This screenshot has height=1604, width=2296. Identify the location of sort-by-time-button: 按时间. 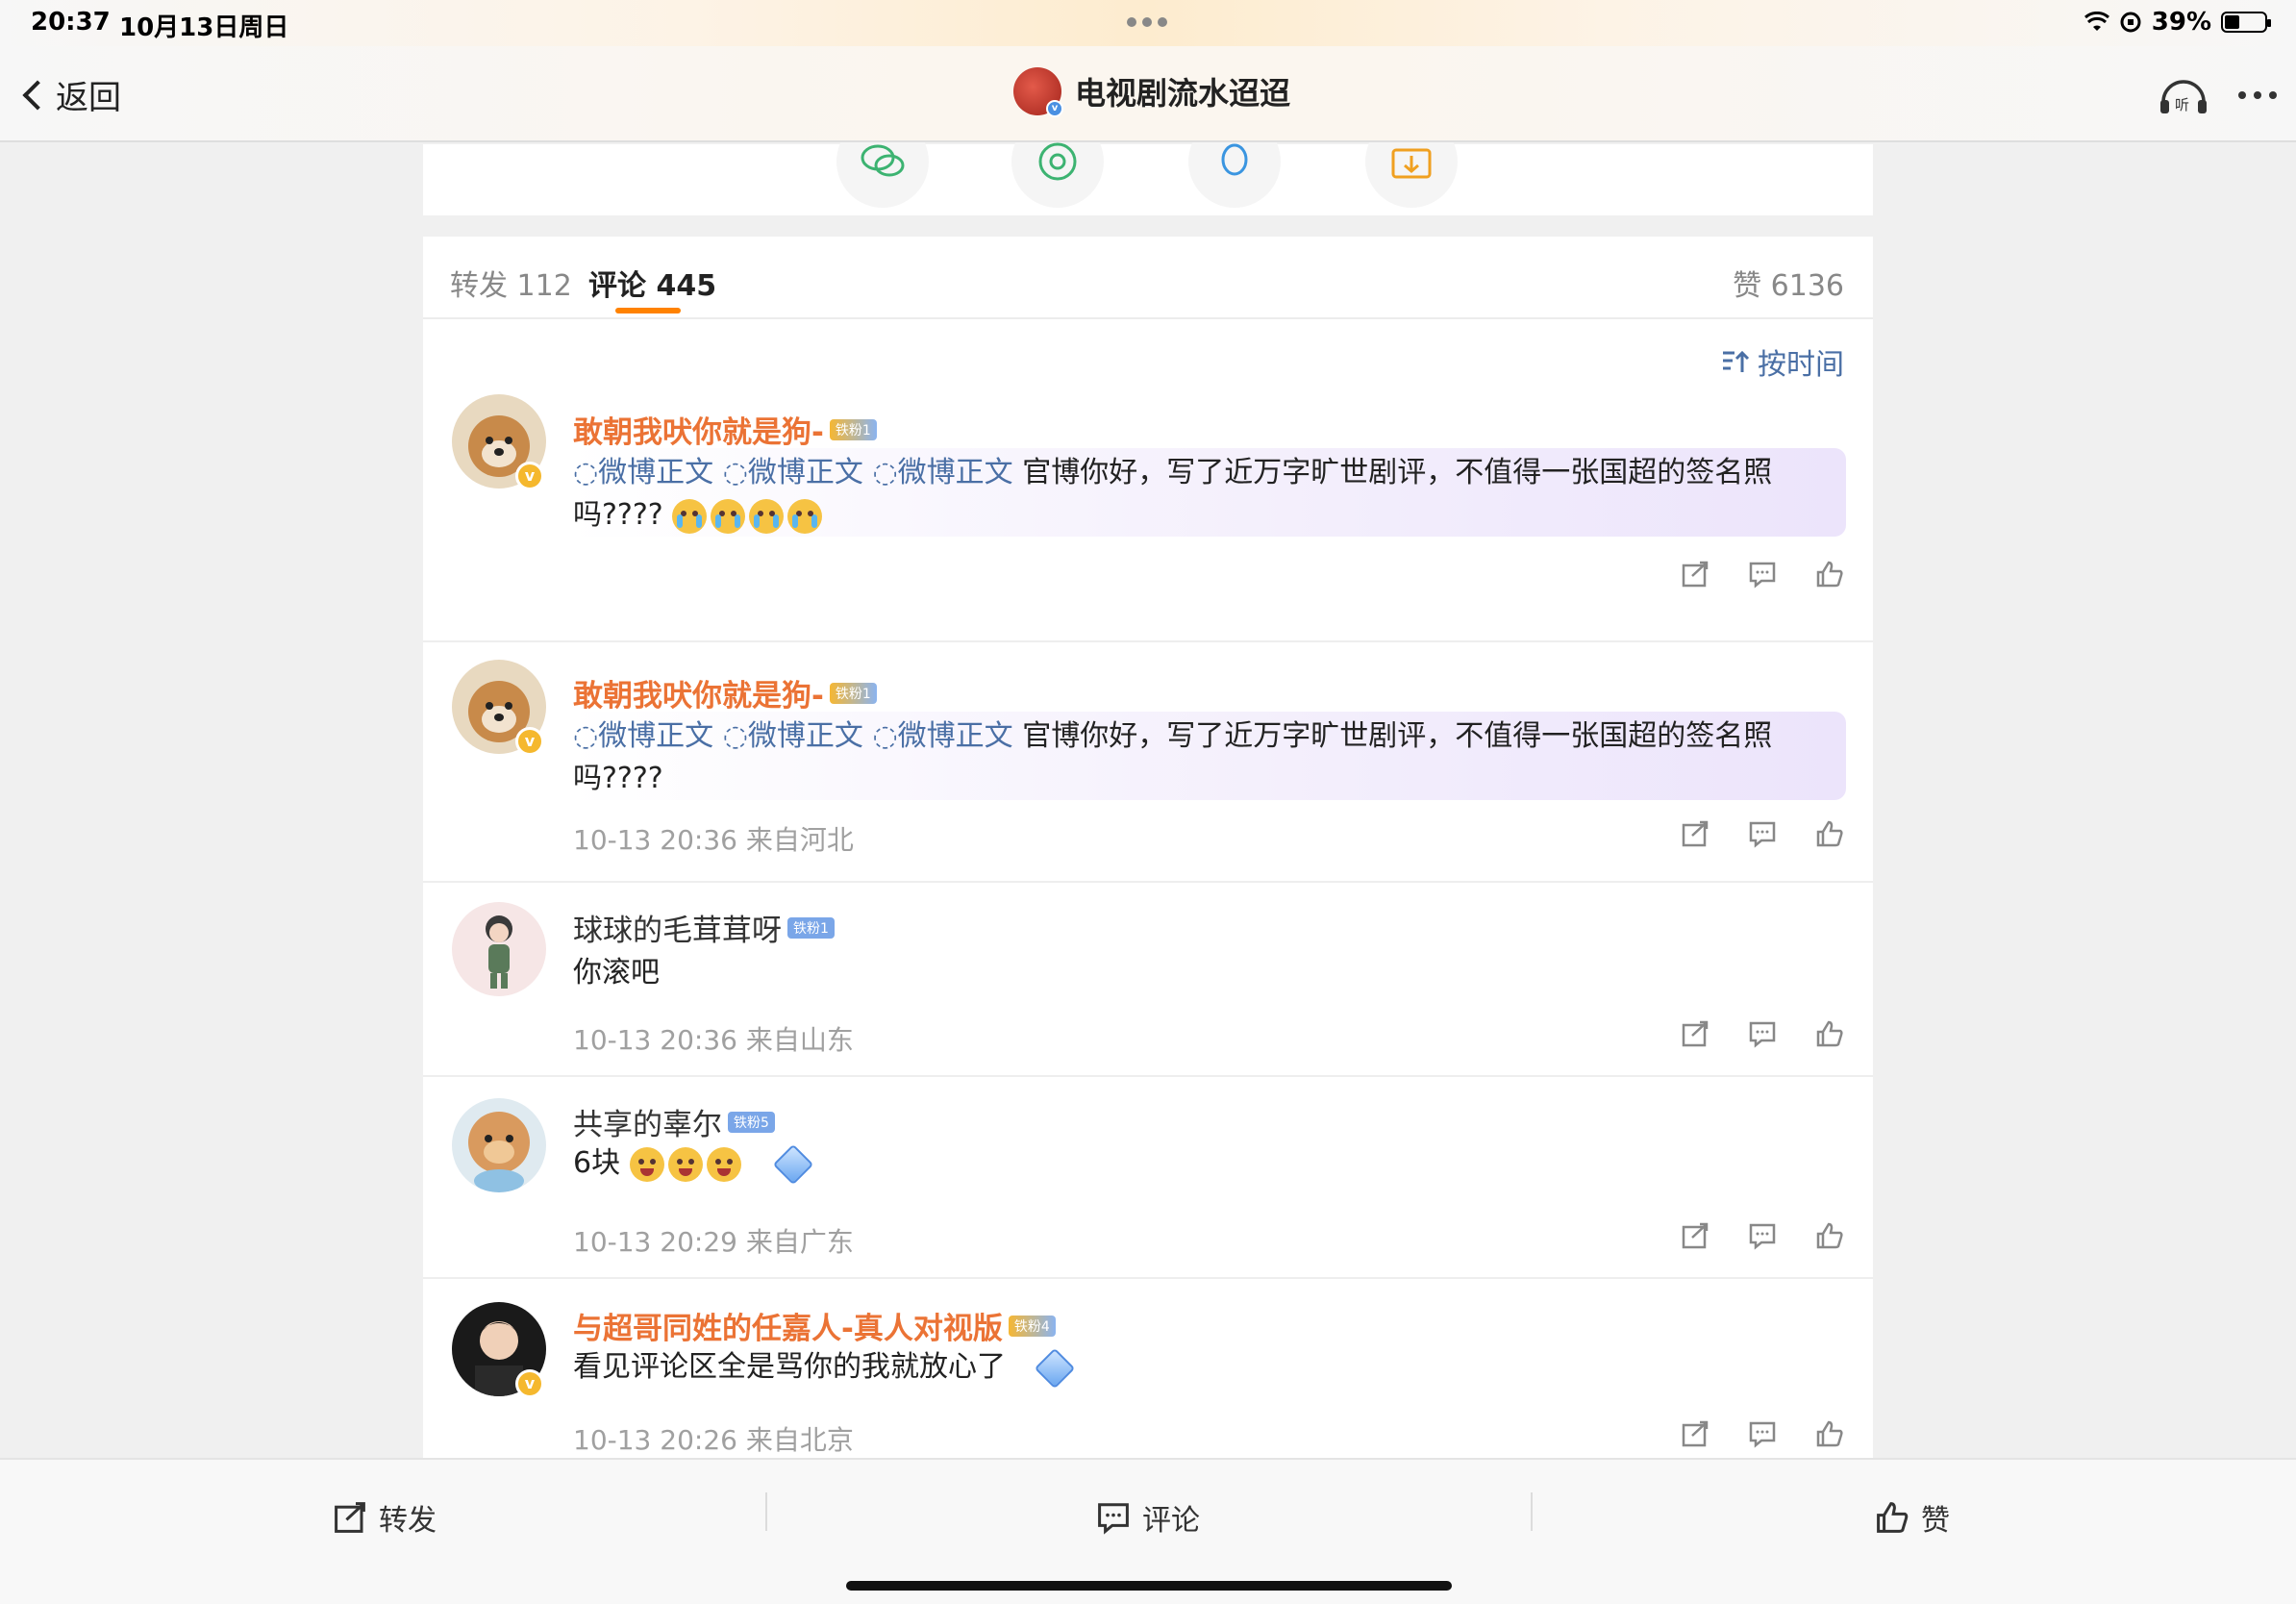
(1782, 361).